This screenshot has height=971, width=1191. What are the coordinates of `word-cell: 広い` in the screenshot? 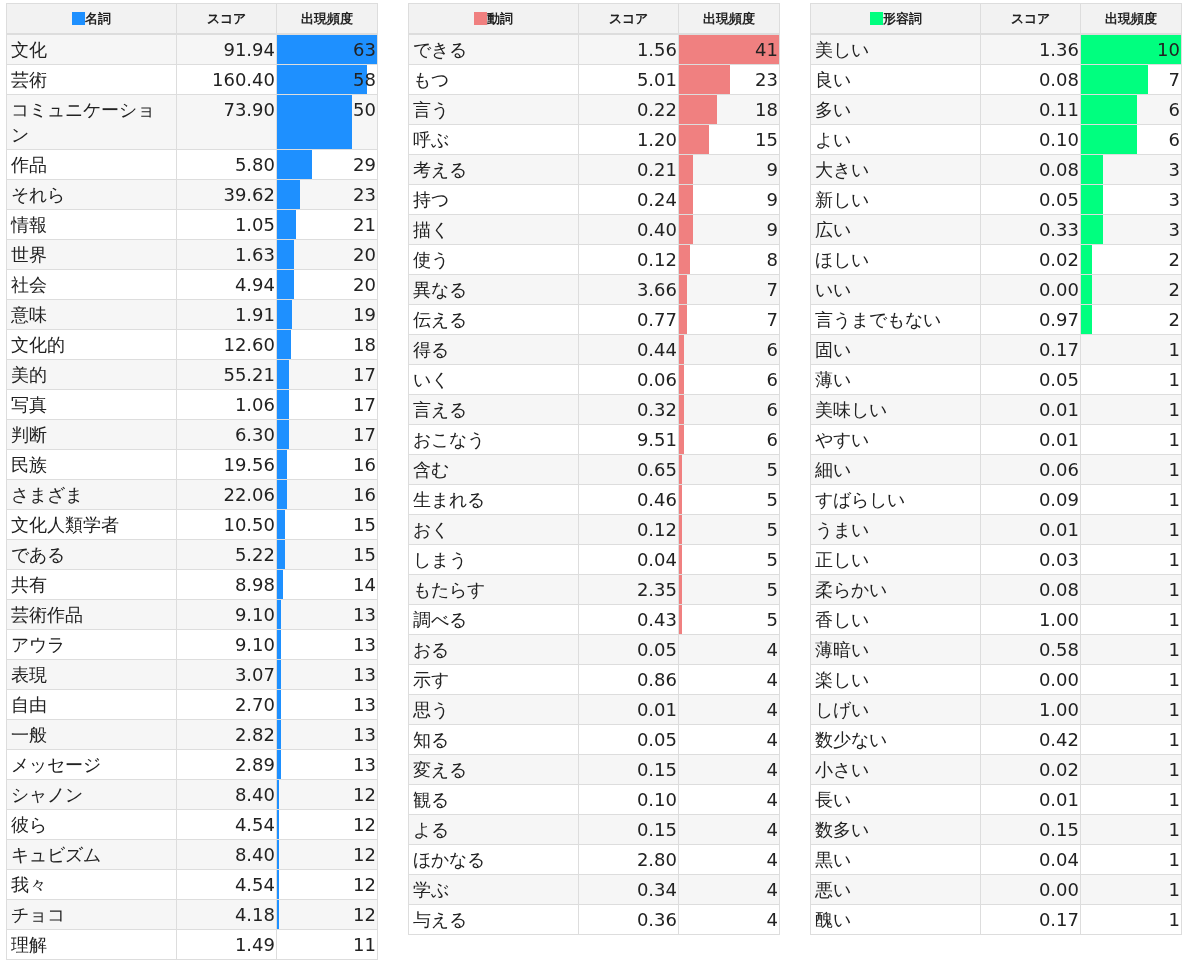 It's located at (896, 229).